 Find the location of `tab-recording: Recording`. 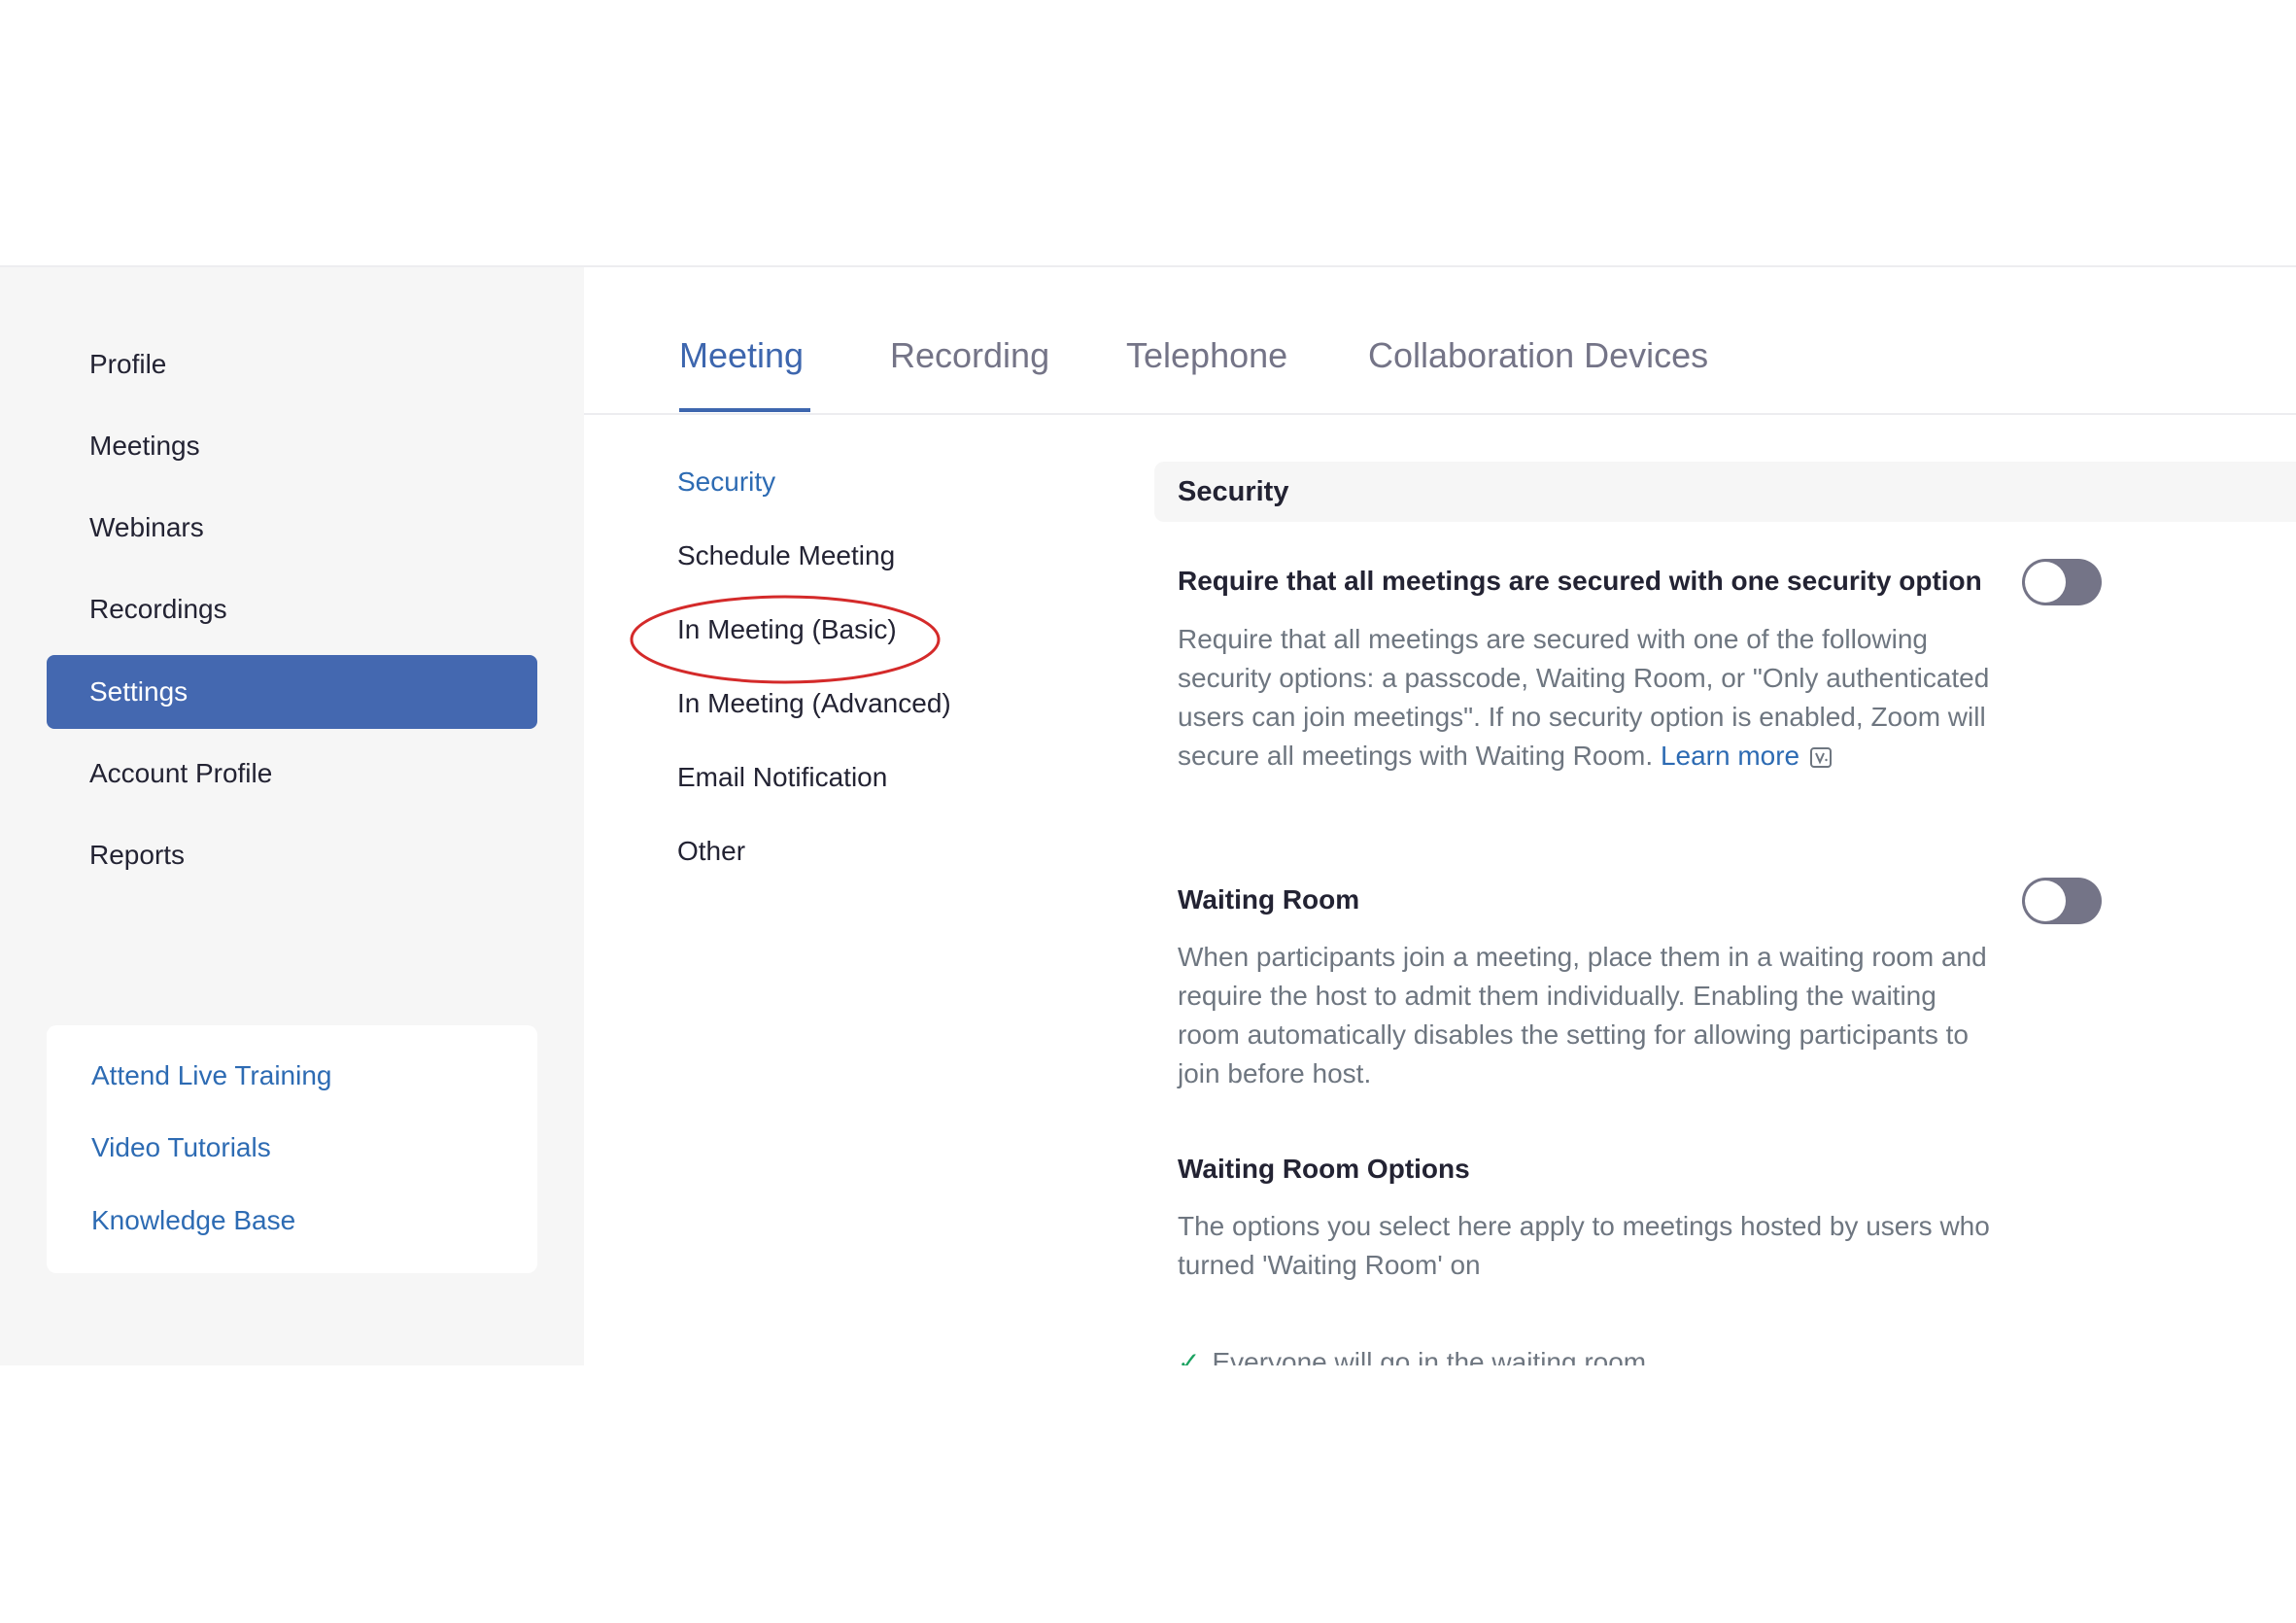

tab-recording: Recording is located at coordinates (969, 355).